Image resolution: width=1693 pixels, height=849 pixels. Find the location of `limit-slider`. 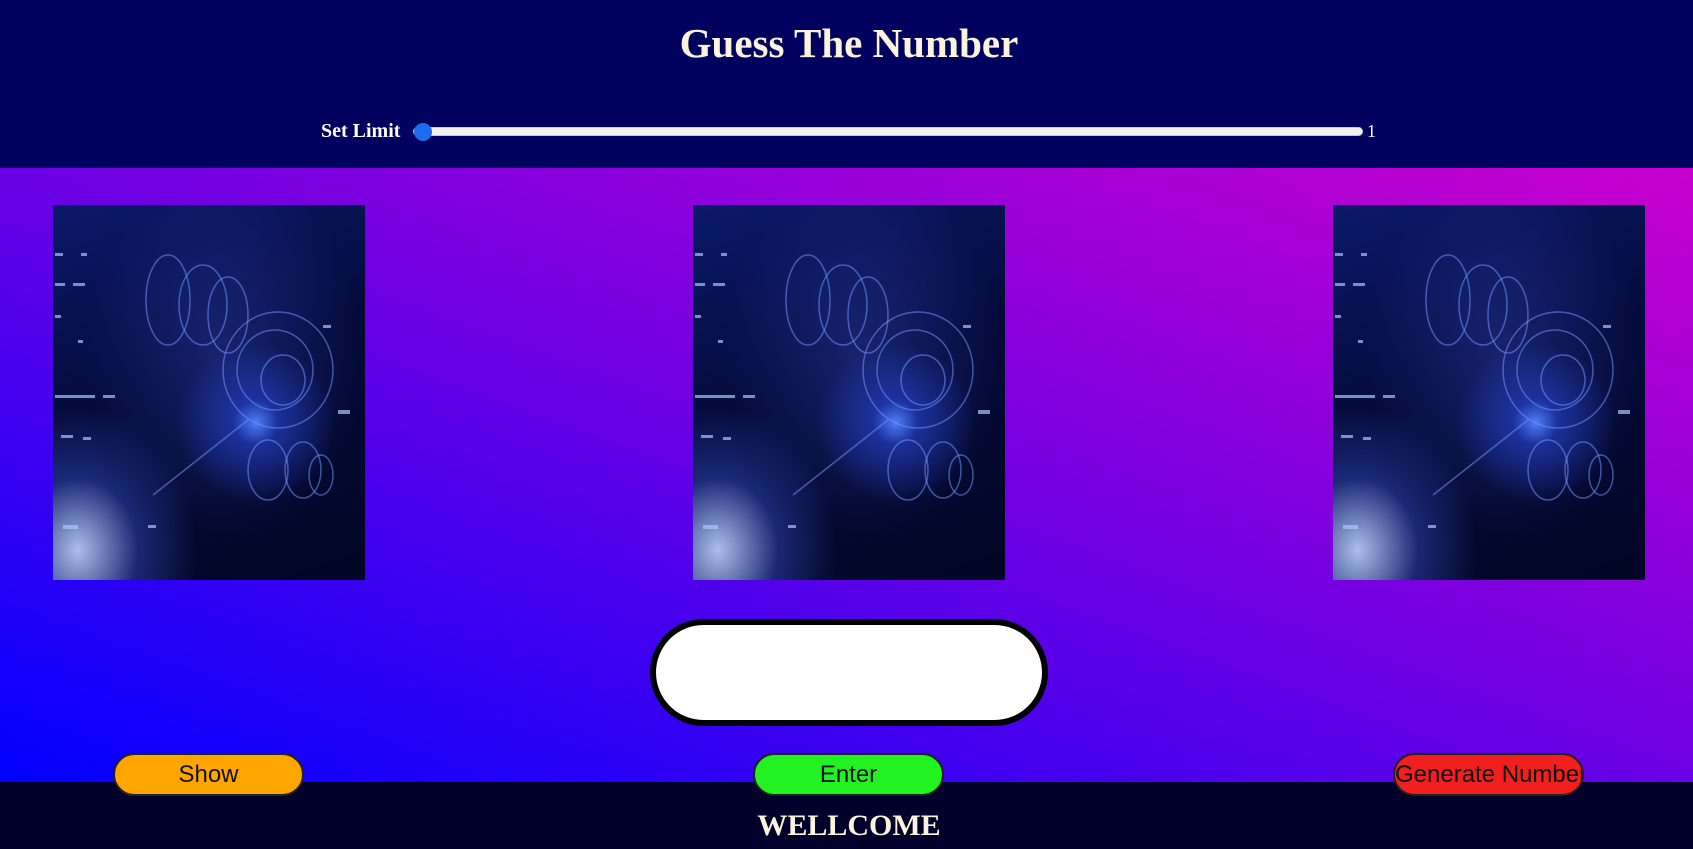

limit-slider is located at coordinates (888, 131).